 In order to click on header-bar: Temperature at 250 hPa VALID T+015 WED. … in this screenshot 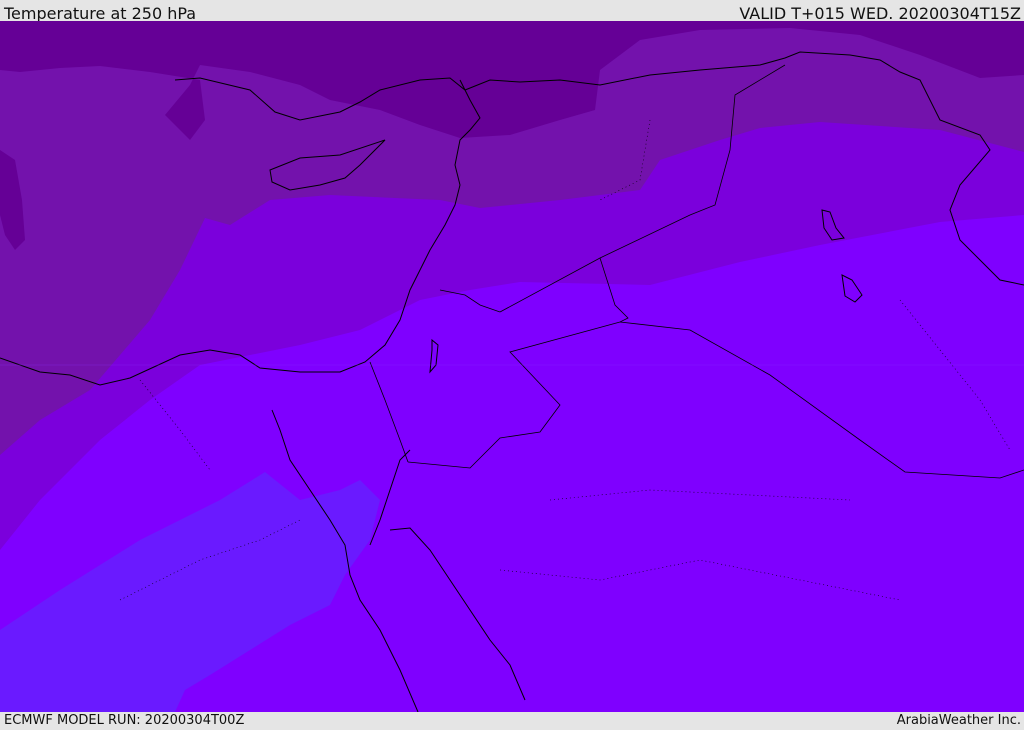, I will do `click(512, 11)`.